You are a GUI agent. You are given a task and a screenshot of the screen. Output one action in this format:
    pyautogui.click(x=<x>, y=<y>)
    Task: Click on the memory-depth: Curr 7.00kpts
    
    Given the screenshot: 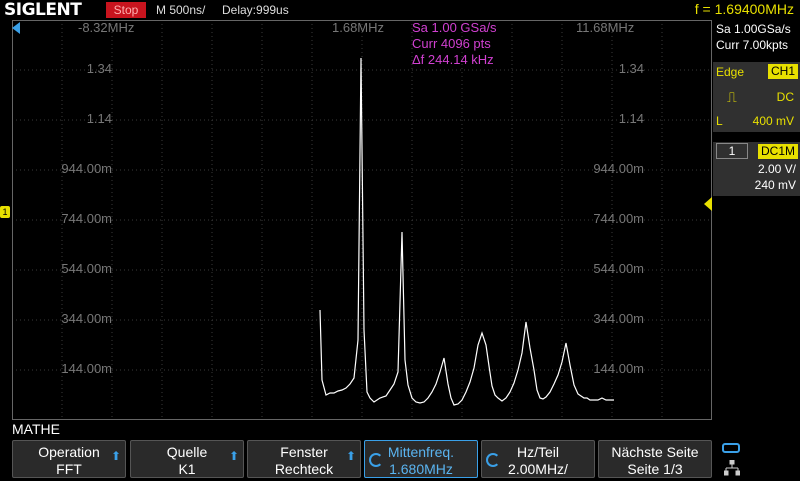 What is the action you would take?
    pyautogui.click(x=752, y=45)
    